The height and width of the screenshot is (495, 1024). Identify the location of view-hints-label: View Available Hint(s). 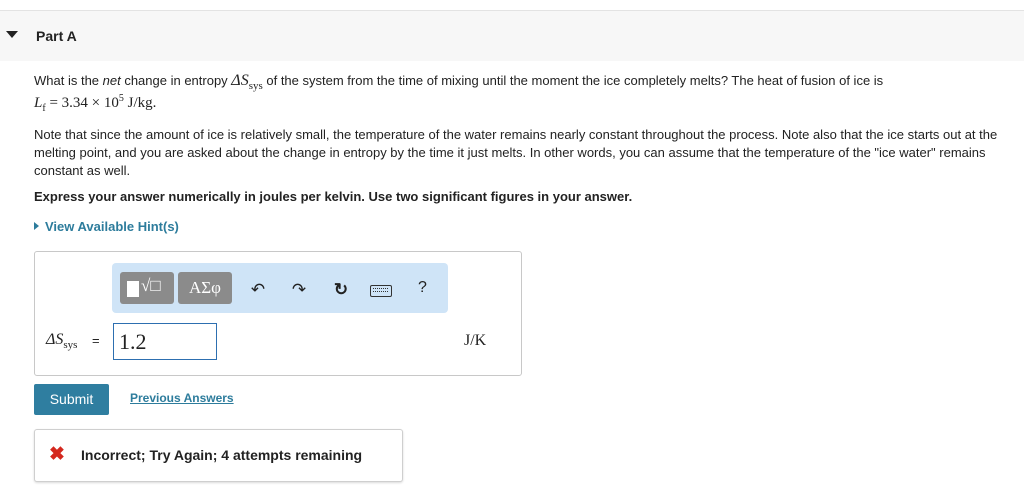
(112, 226).